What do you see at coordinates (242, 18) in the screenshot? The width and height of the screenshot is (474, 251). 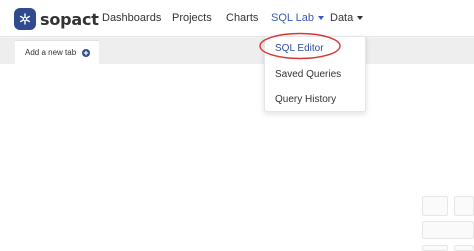 I see `nav-charts: Charts` at bounding box center [242, 18].